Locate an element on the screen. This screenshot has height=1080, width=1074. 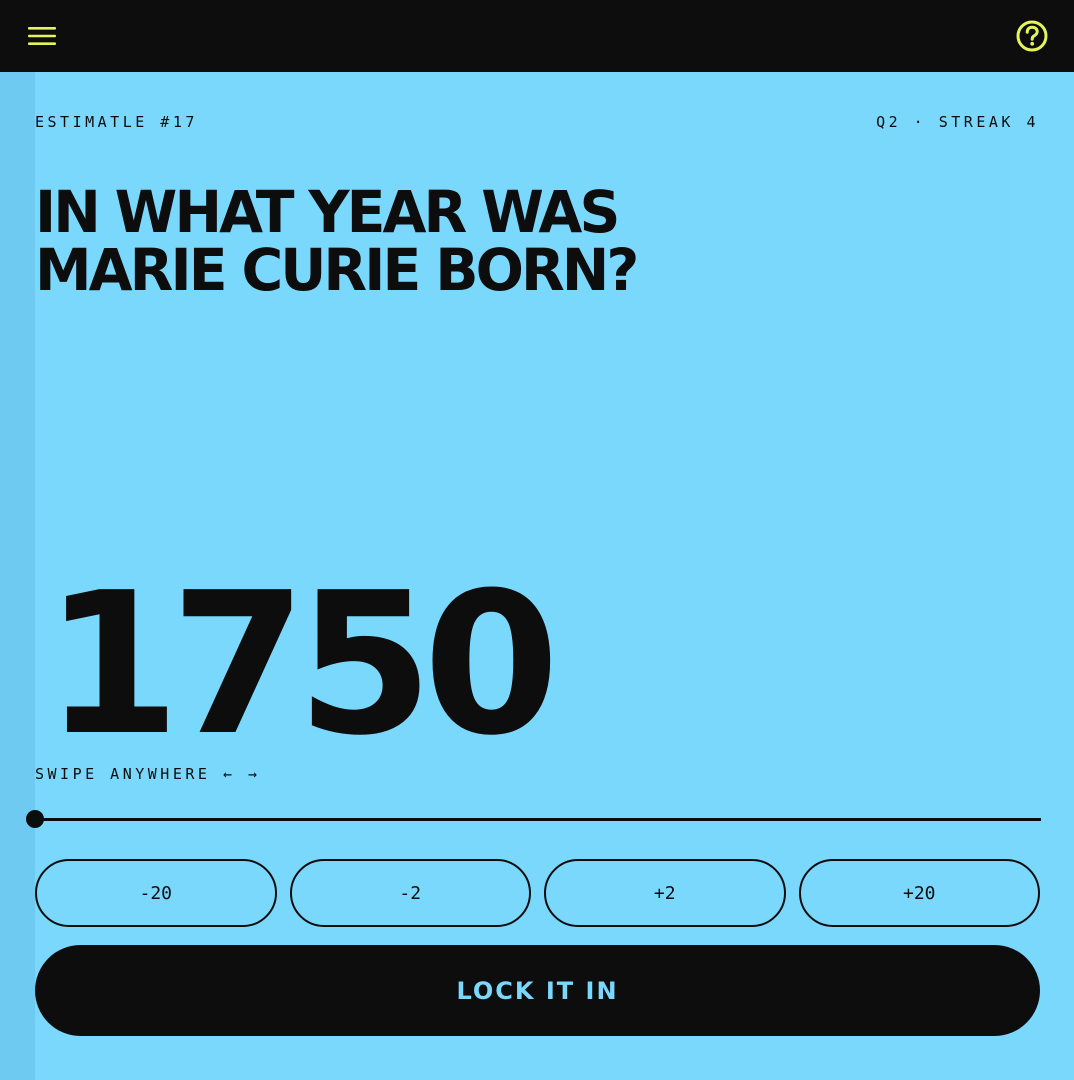
plus-2-button: +2 is located at coordinates (665, 893).